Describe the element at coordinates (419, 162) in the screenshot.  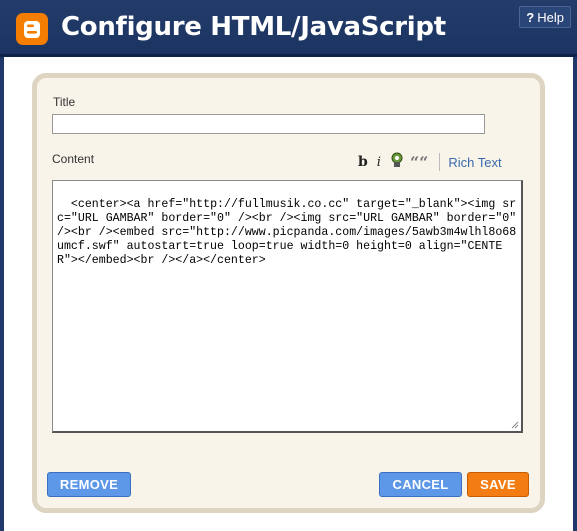
I see `quote-button: ““` at that location.